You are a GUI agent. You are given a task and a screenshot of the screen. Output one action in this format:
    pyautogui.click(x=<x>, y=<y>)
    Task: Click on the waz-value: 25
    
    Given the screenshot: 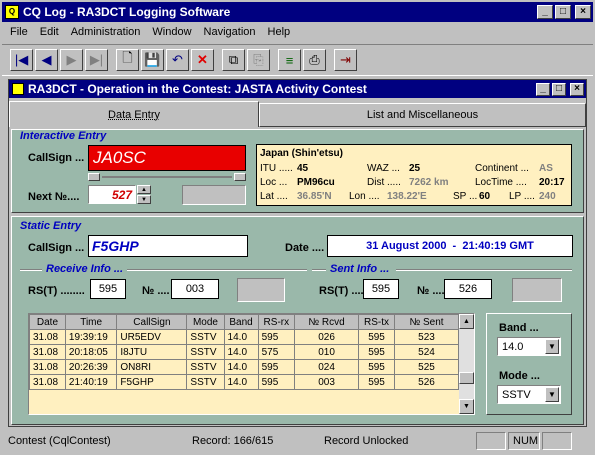 What is the action you would take?
    pyautogui.click(x=415, y=168)
    